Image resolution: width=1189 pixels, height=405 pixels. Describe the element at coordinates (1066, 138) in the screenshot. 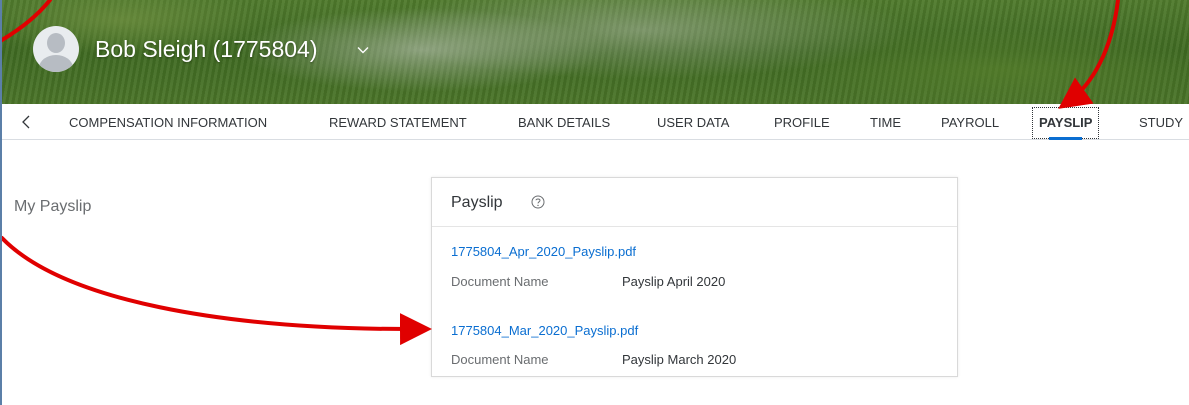

I see `tab-selected-indicator` at that location.